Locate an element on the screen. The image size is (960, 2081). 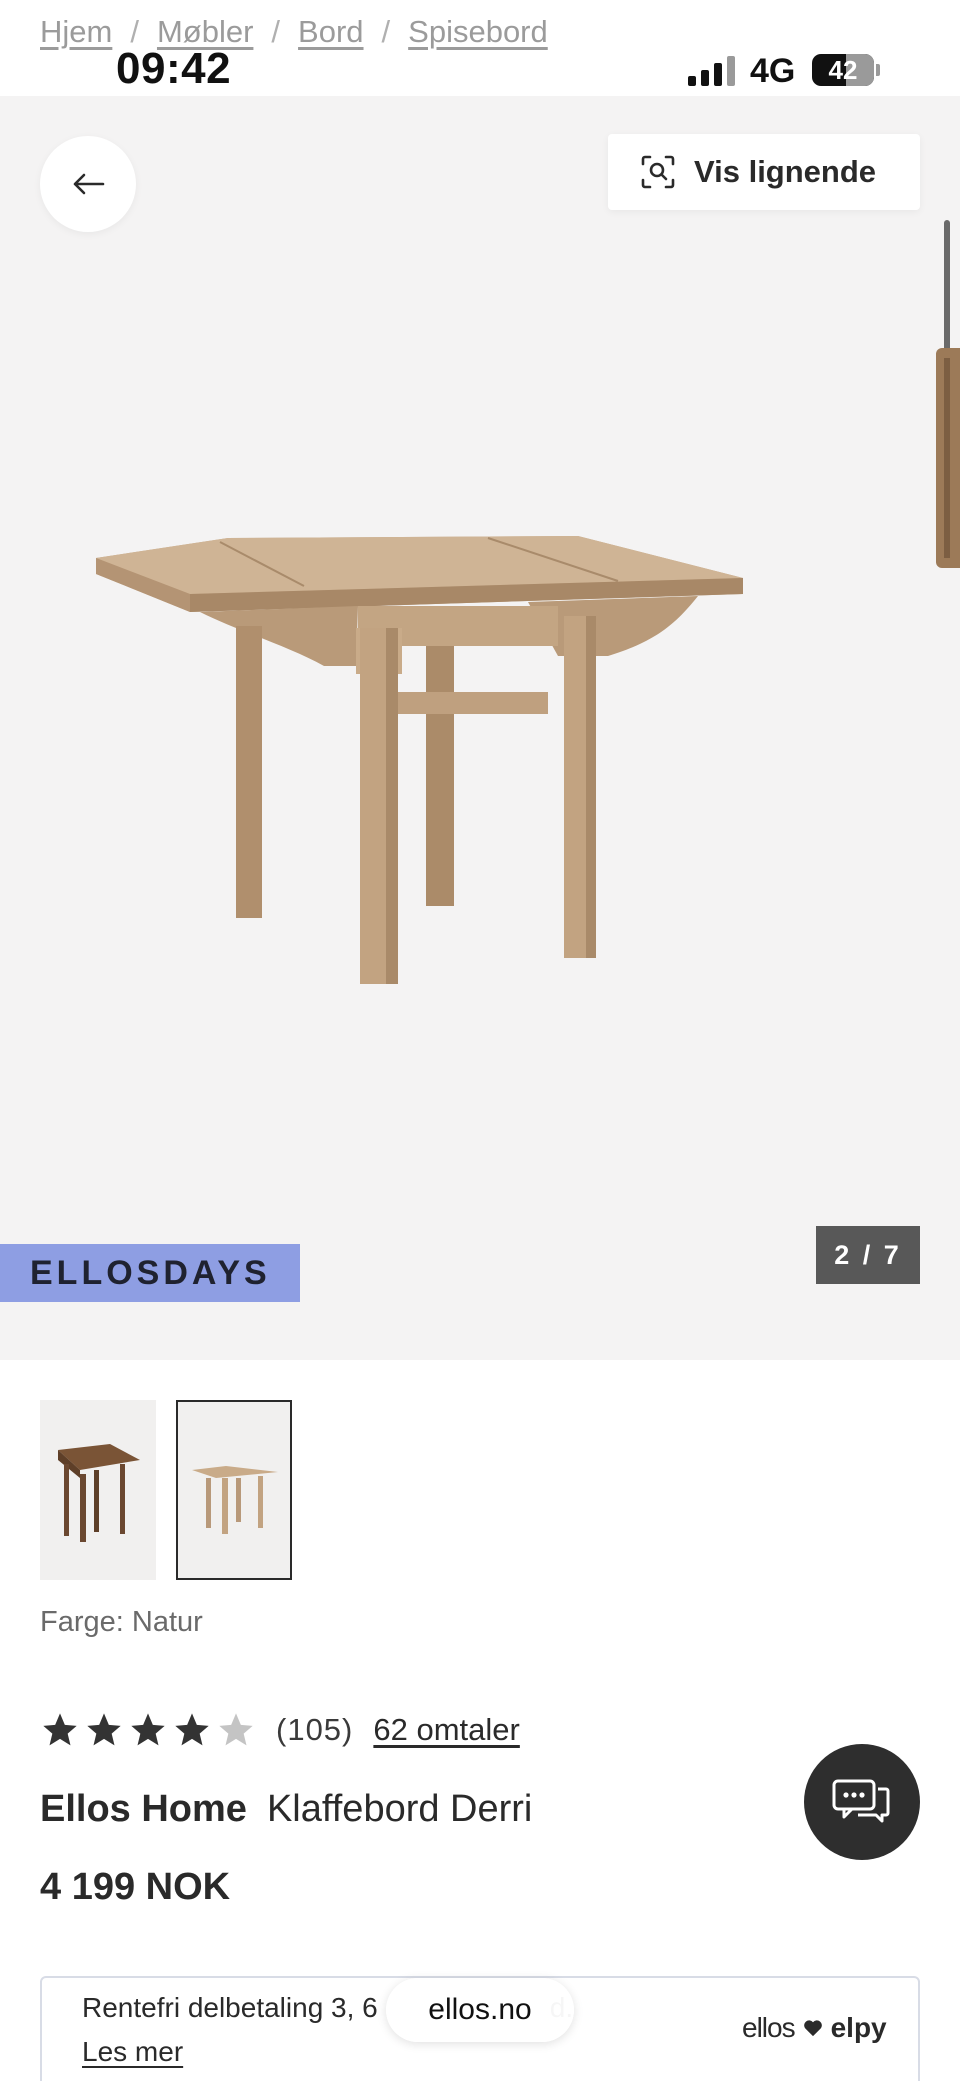
thumbnail-list is located at coordinates (166, 1490).